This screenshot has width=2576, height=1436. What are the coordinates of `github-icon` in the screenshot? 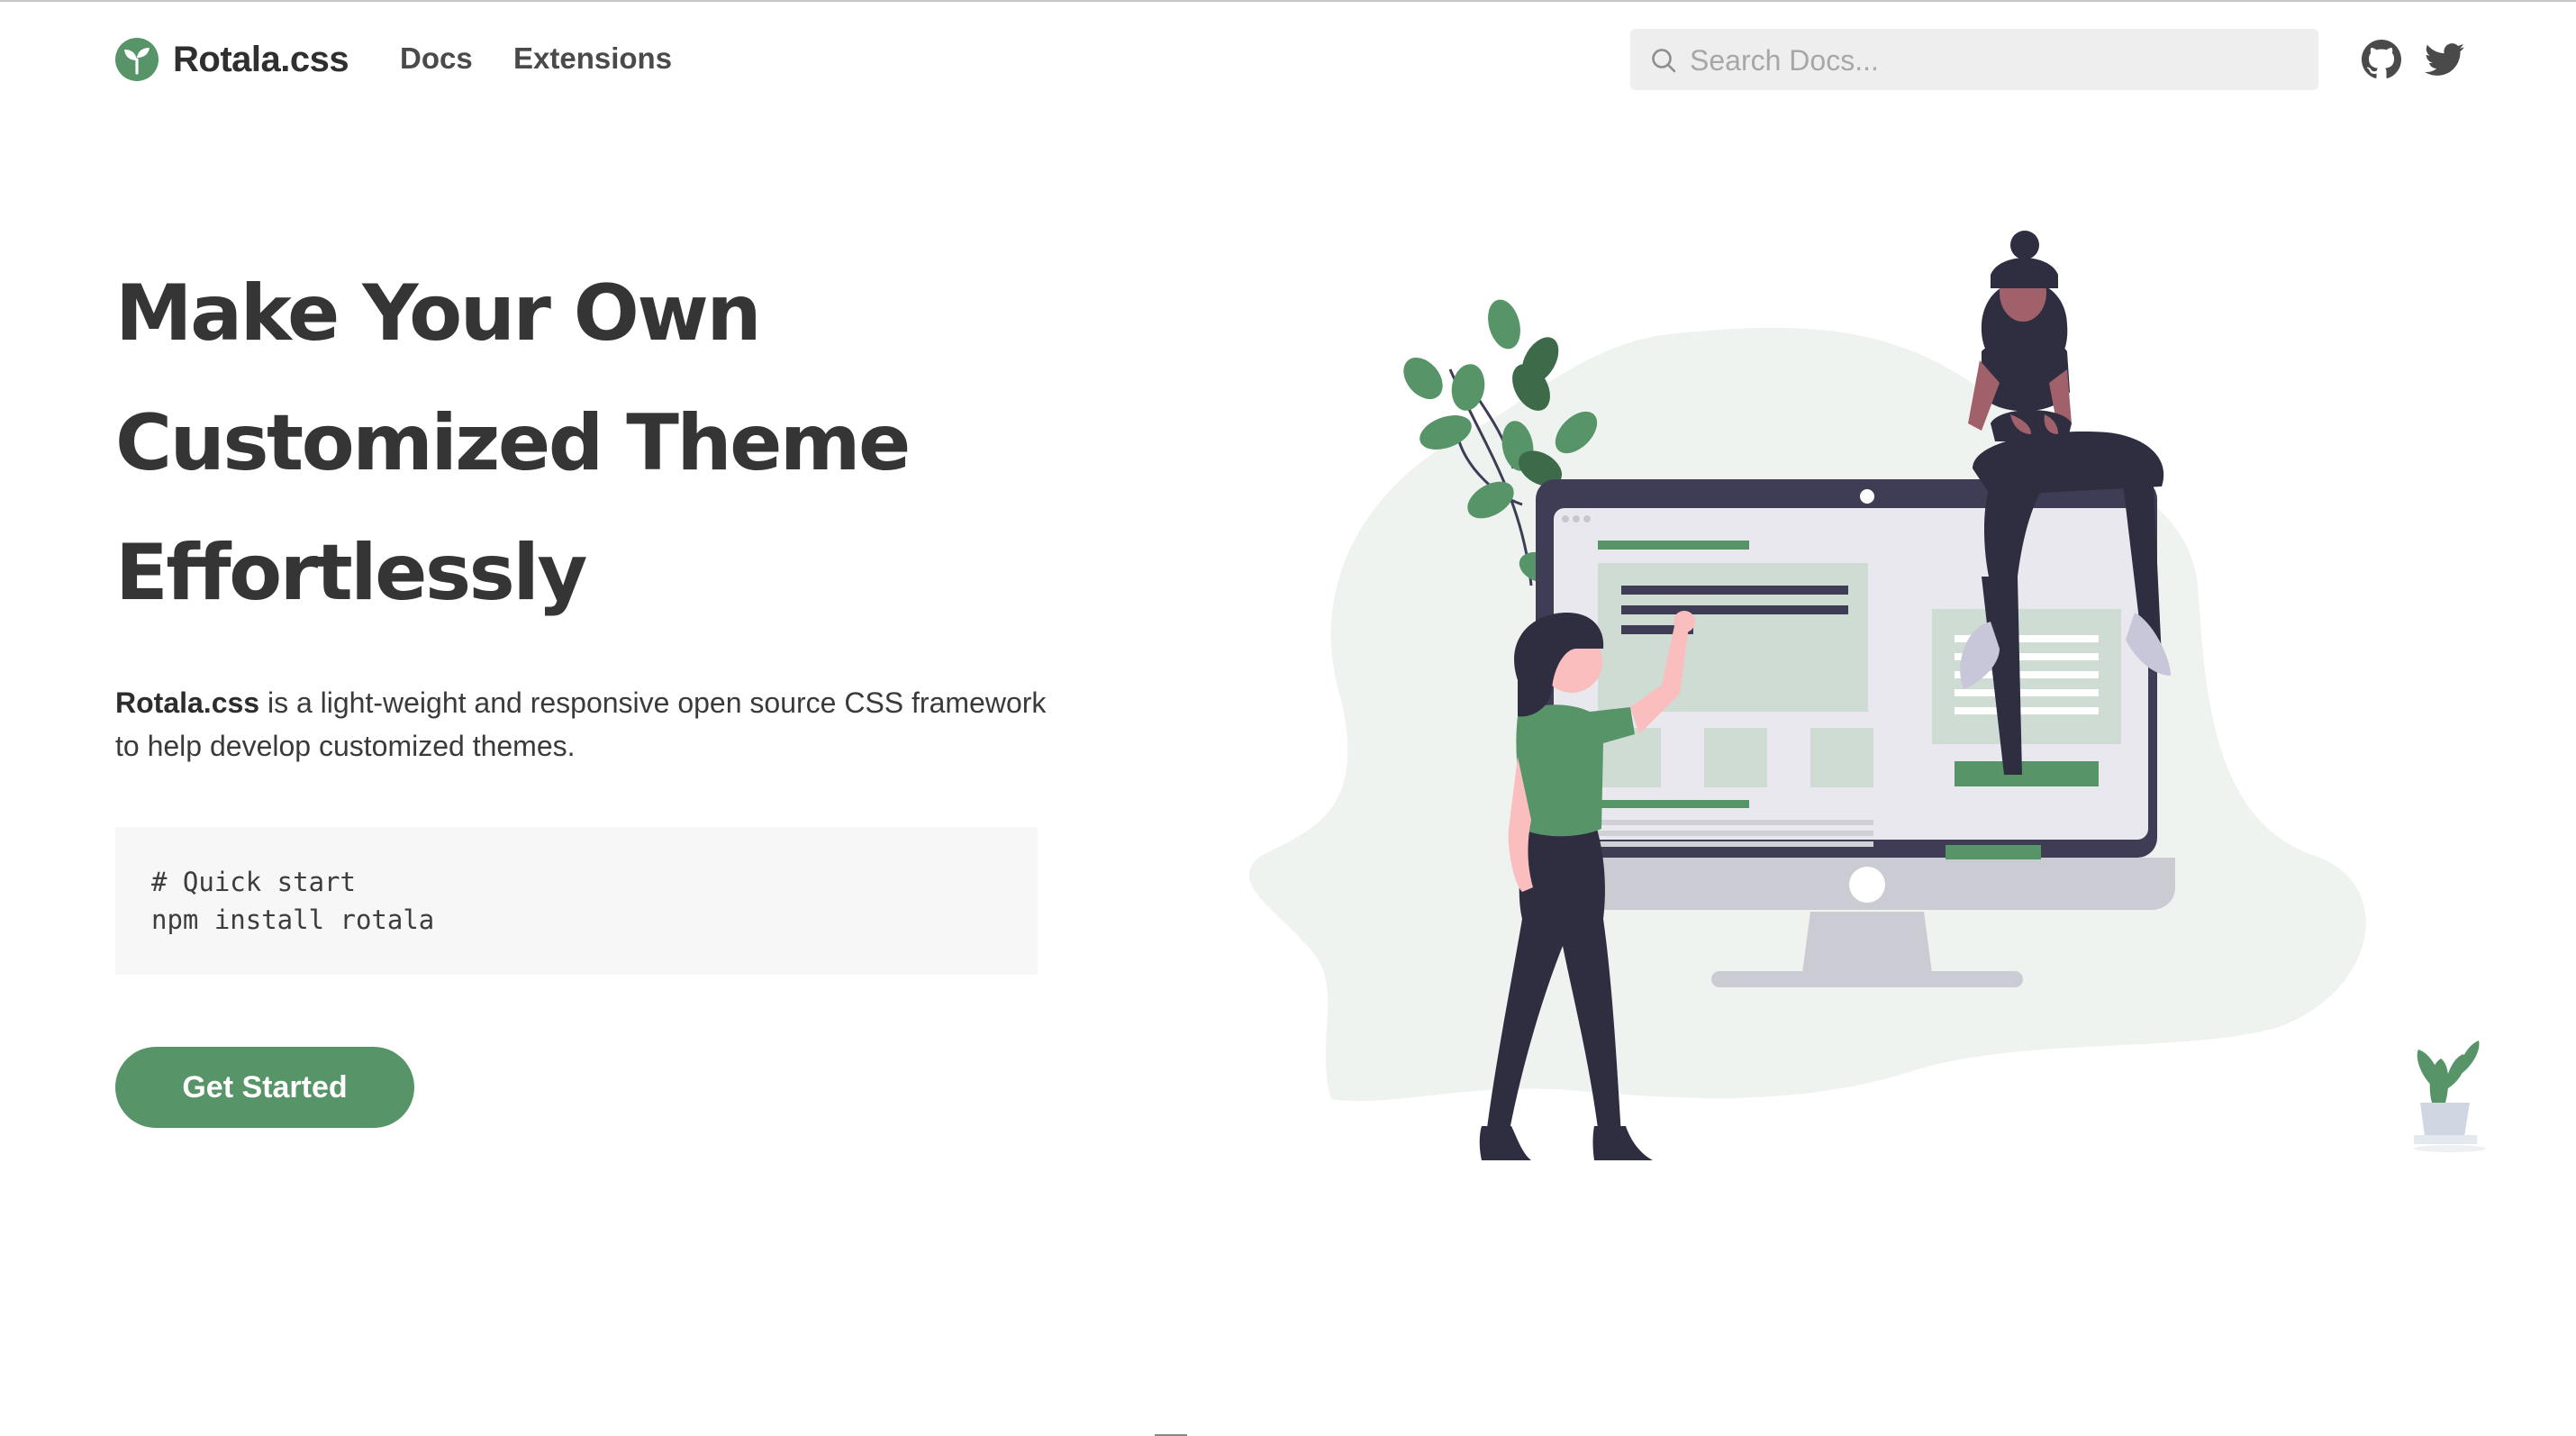 It's located at (2381, 59).